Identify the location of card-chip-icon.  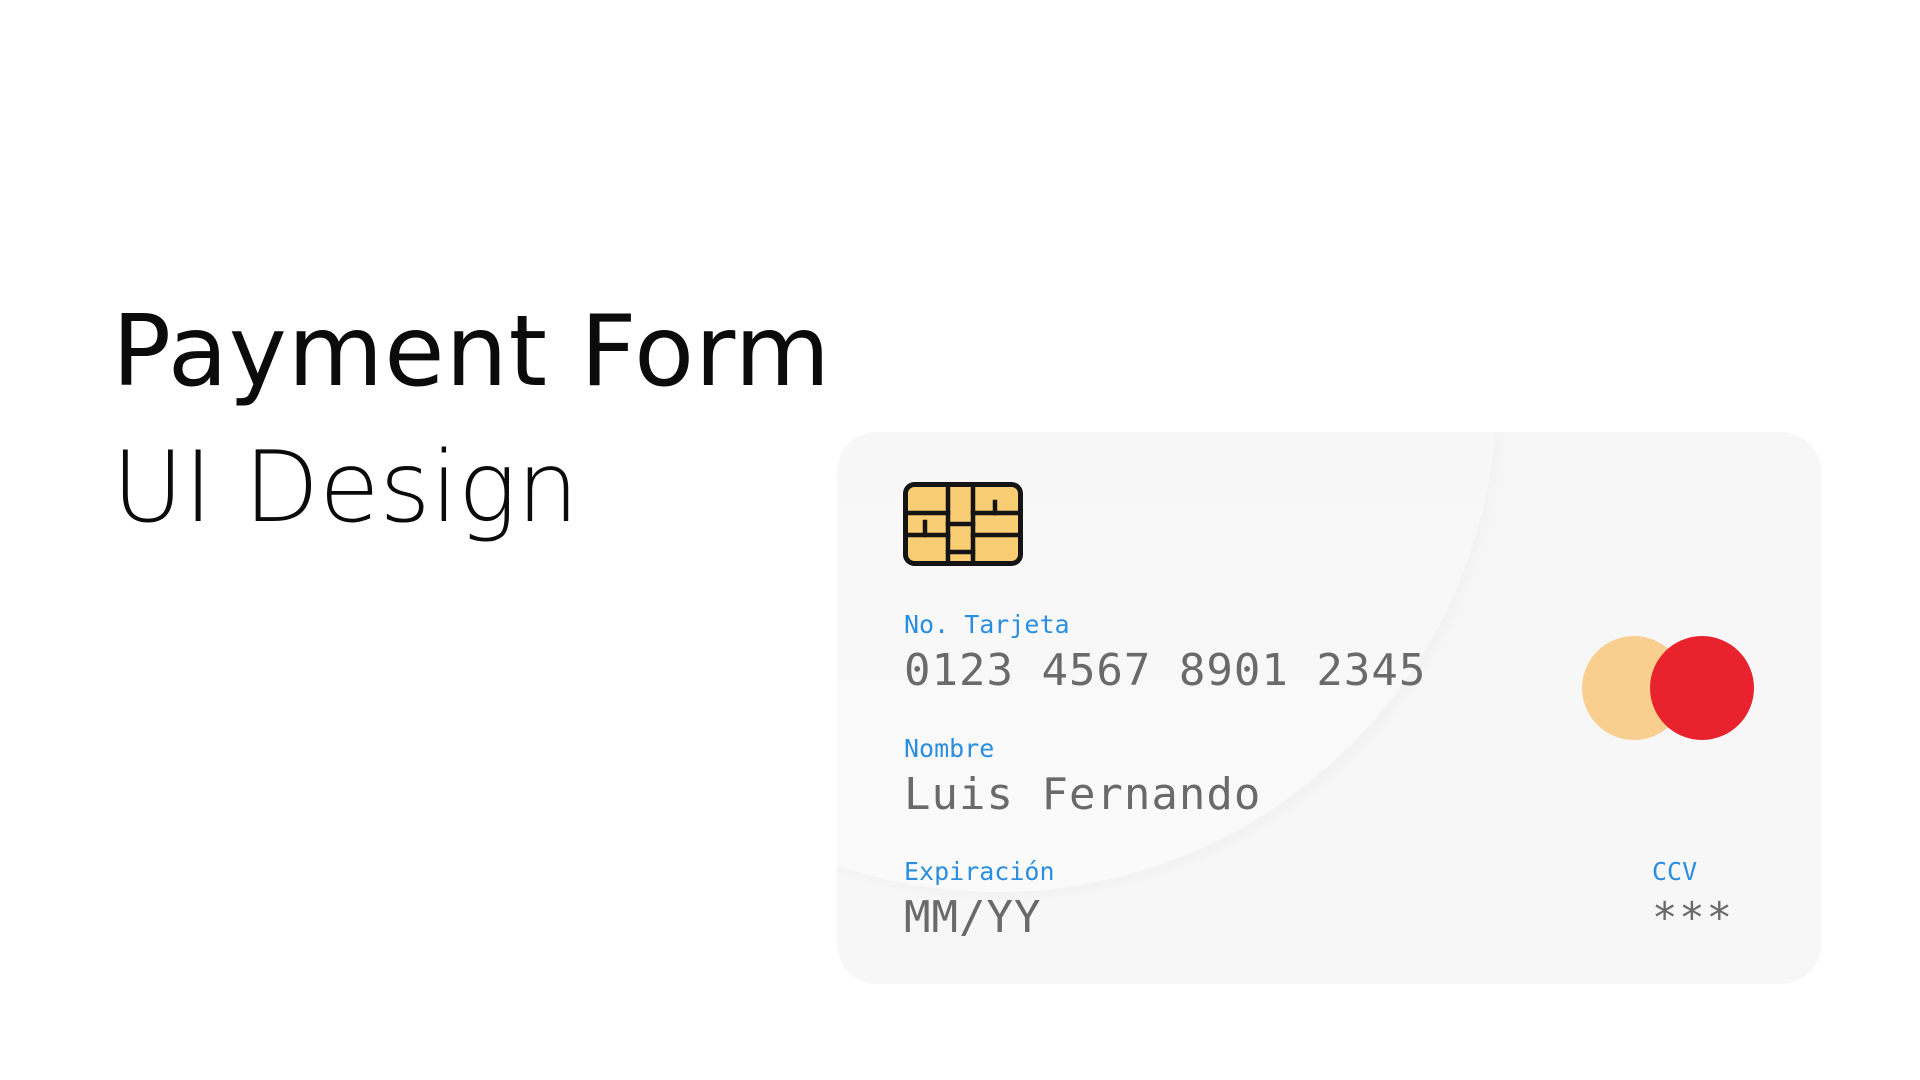
(963, 524).